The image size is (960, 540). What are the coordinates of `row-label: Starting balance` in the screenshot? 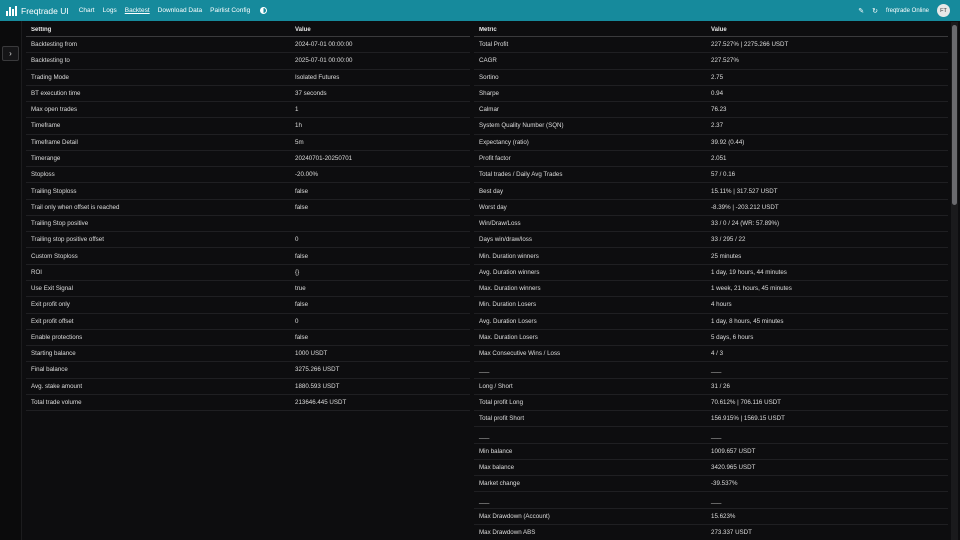 It's located at (53, 354).